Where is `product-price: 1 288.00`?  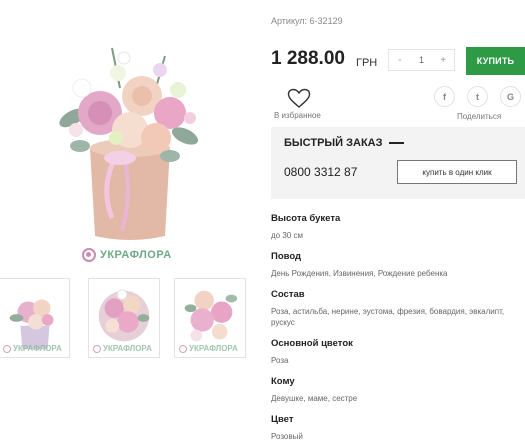 product-price: 1 288.00 is located at coordinates (308, 58).